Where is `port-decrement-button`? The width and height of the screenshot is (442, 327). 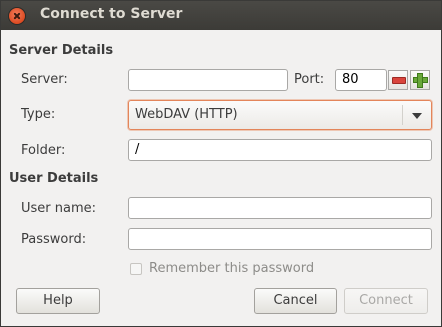 port-decrement-button is located at coordinates (398, 80).